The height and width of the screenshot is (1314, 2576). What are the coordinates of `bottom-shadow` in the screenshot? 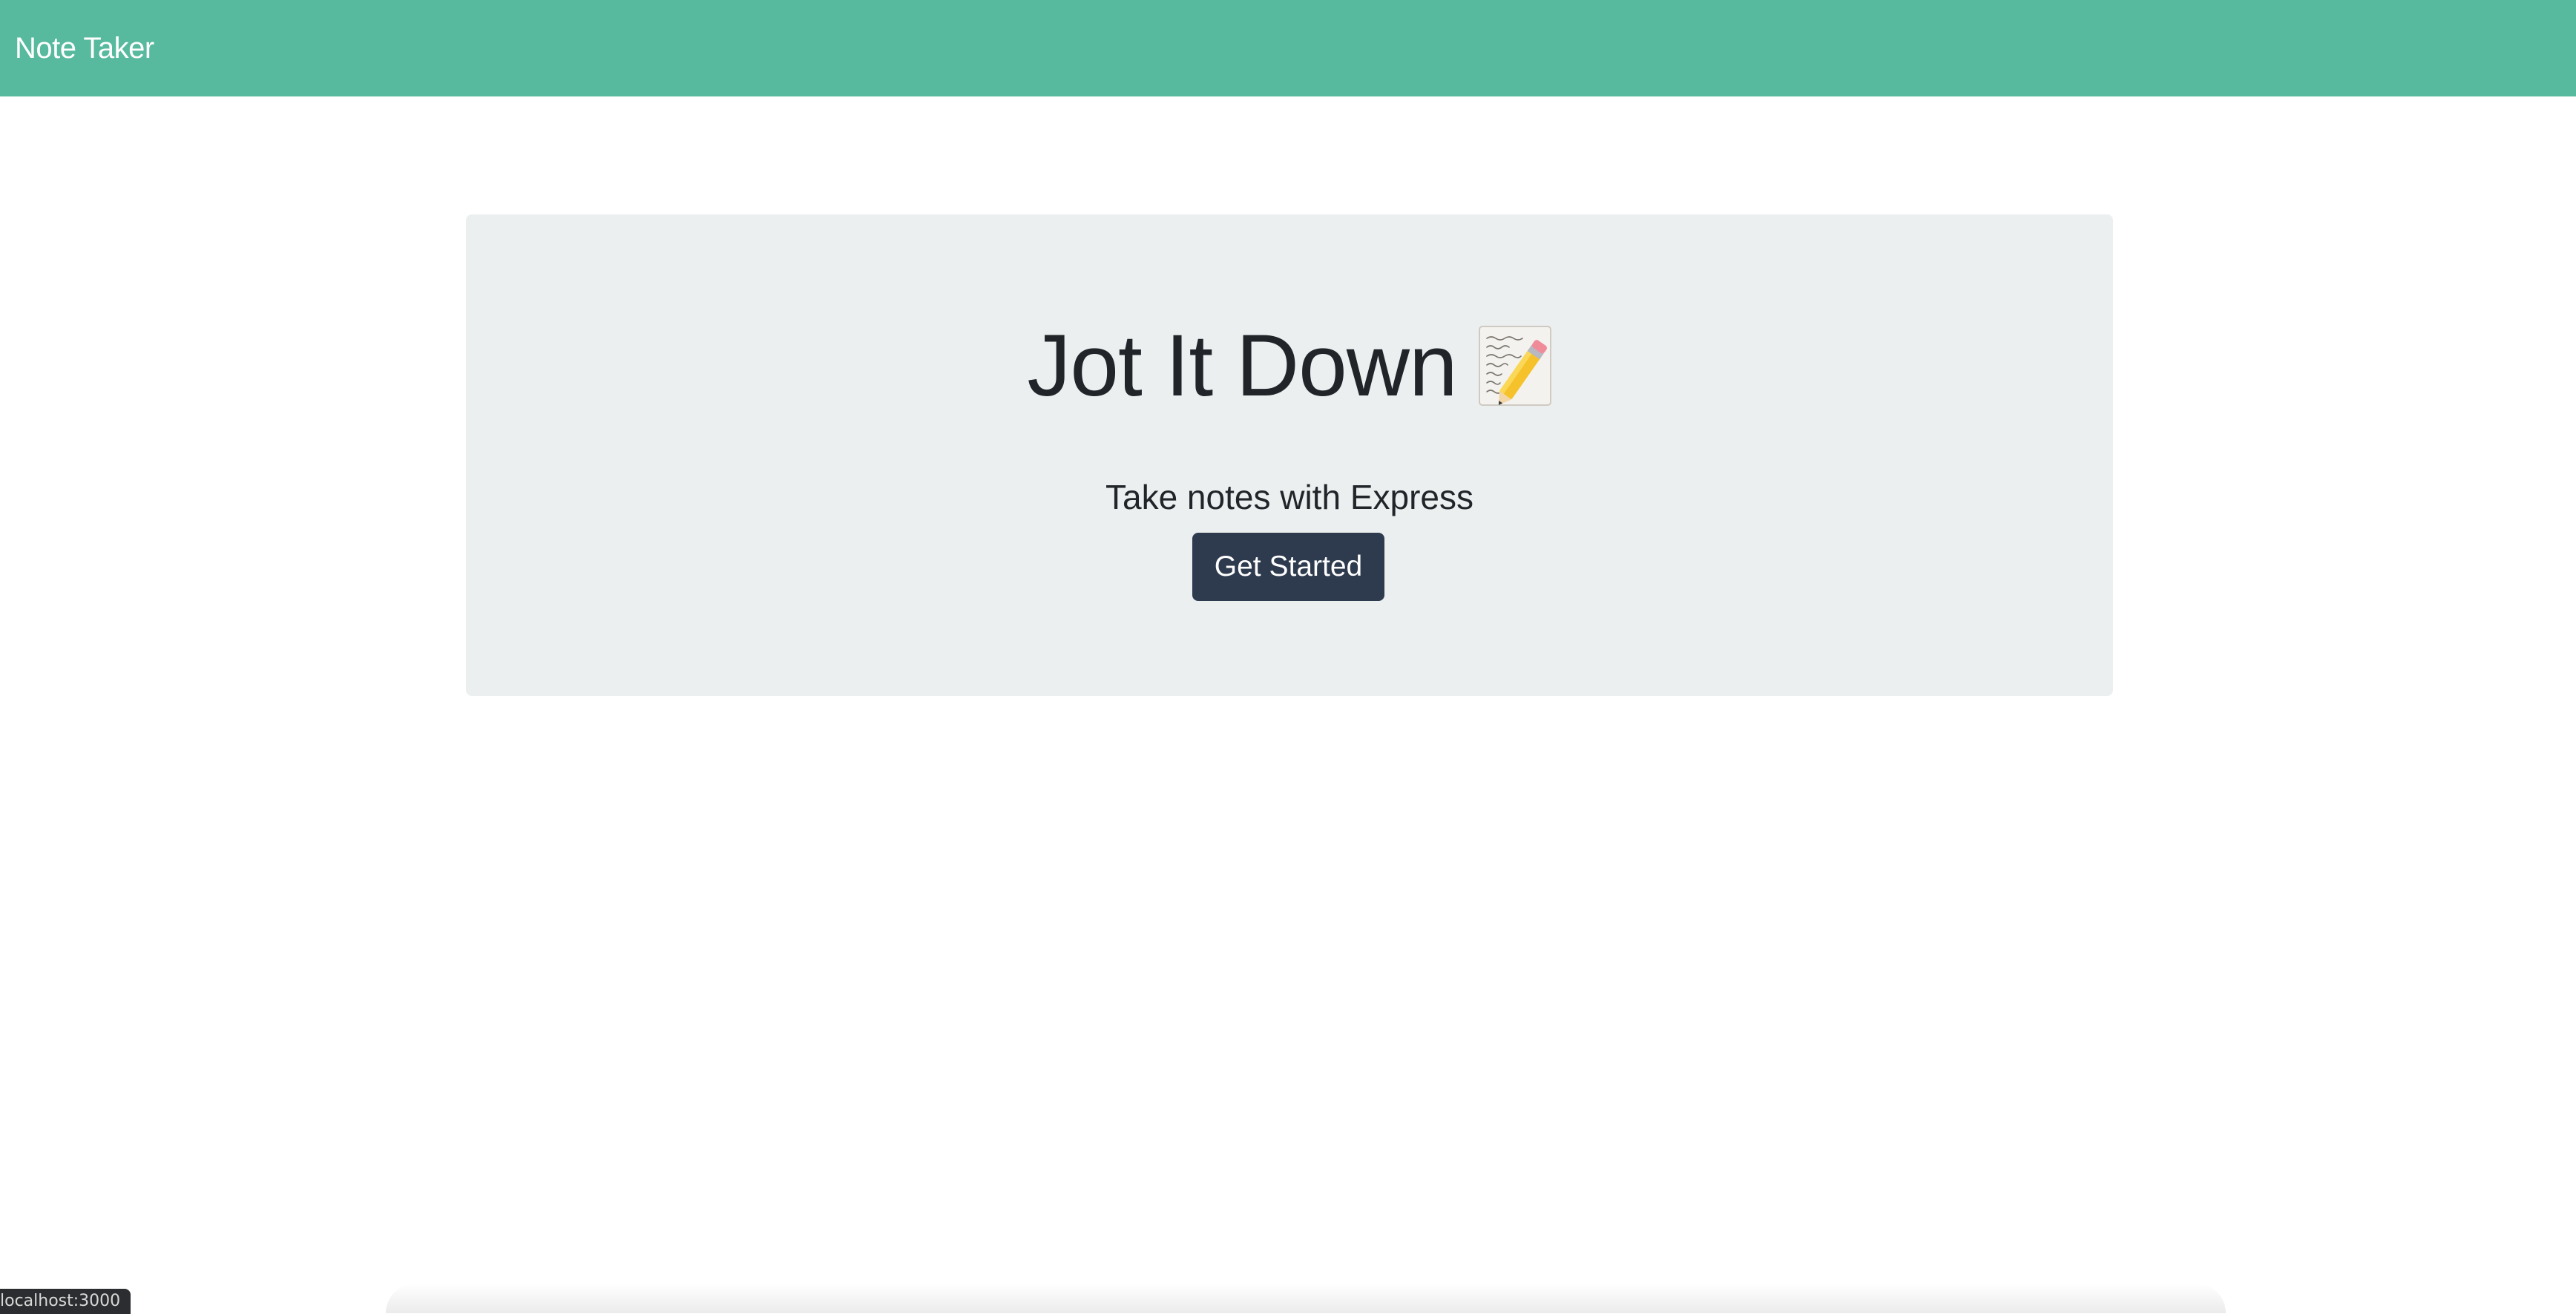 It's located at (1306, 1298).